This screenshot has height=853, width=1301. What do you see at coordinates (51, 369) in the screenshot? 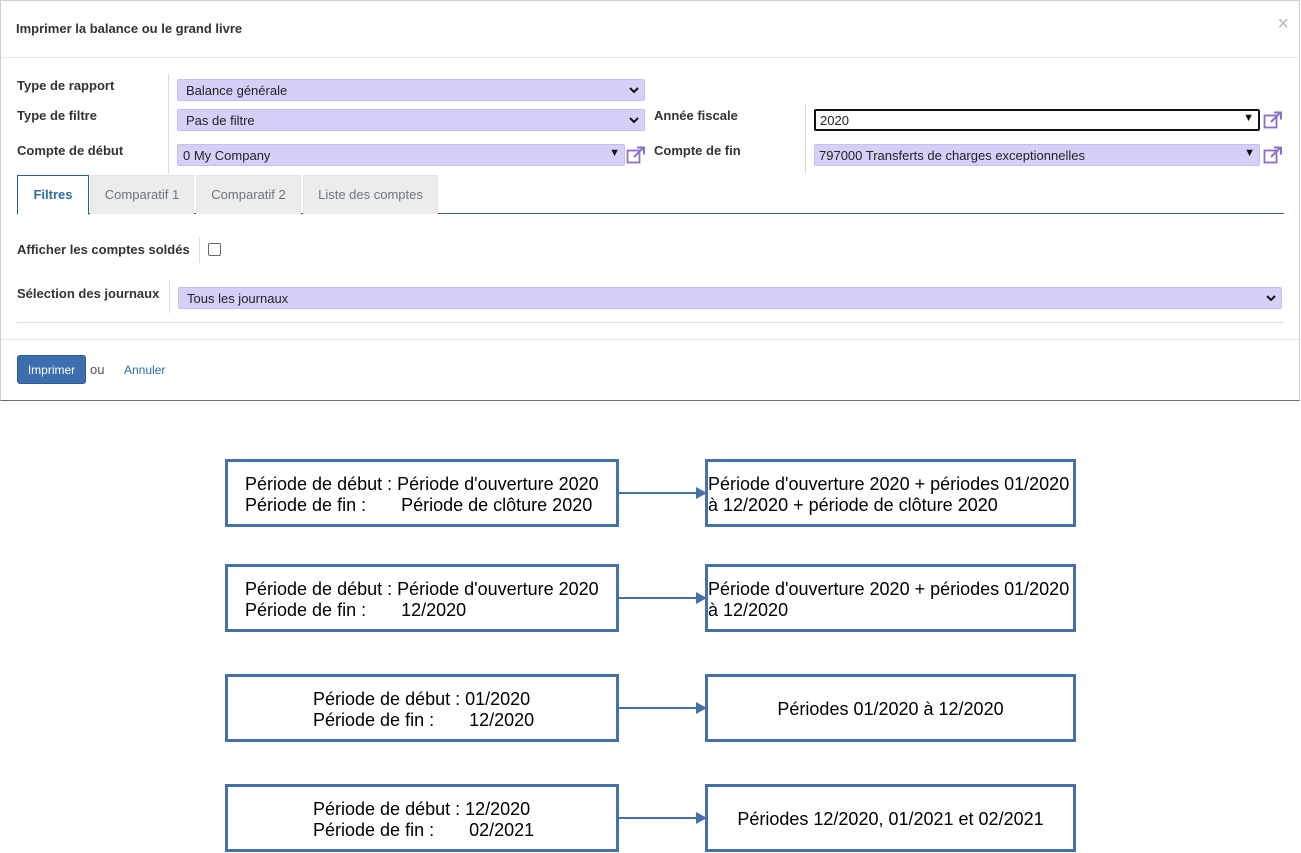
I see `print-button: Imprimer` at bounding box center [51, 369].